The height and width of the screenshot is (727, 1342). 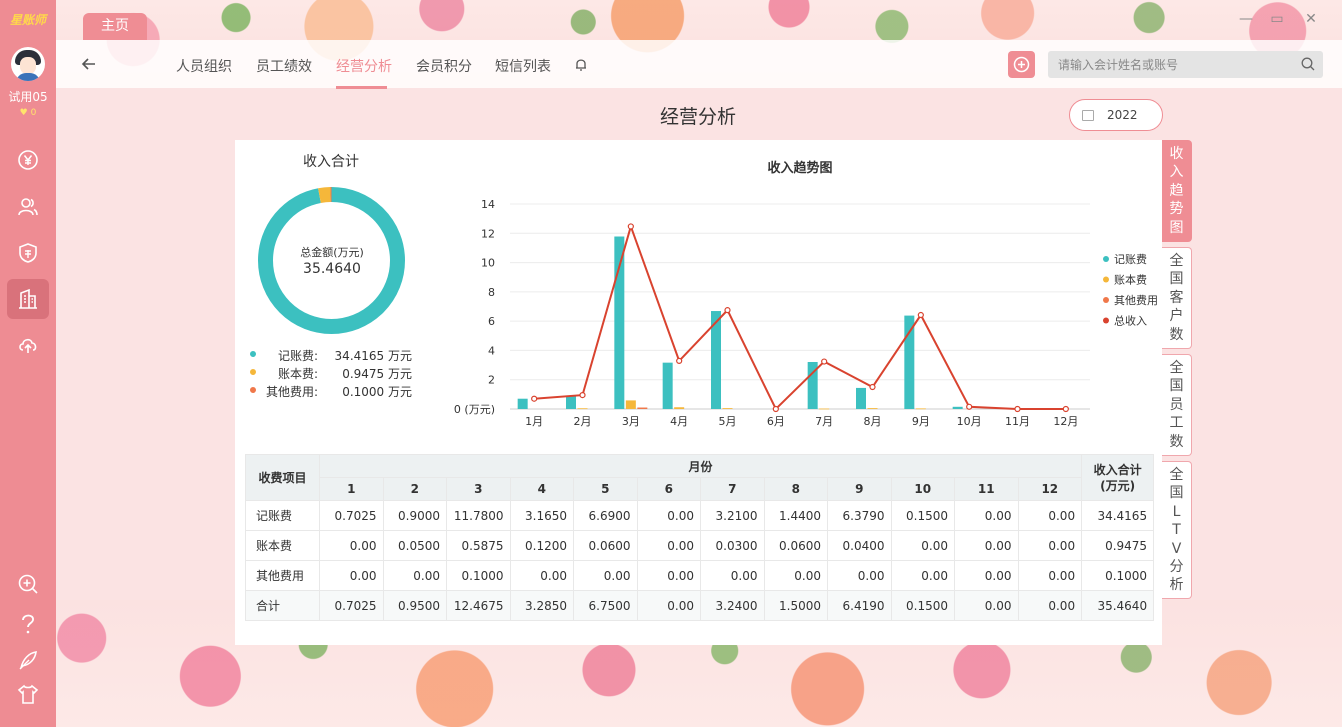 I want to click on y-tick-label: 0 (万元), so click(x=474, y=409).